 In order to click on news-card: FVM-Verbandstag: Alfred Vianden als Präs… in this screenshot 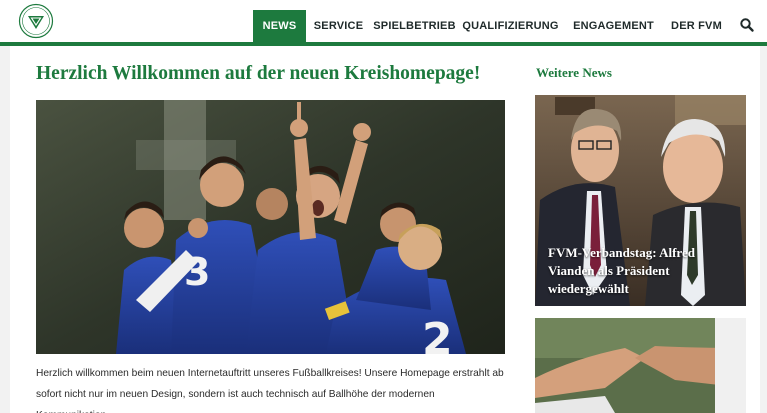, I will do `click(640, 200)`.